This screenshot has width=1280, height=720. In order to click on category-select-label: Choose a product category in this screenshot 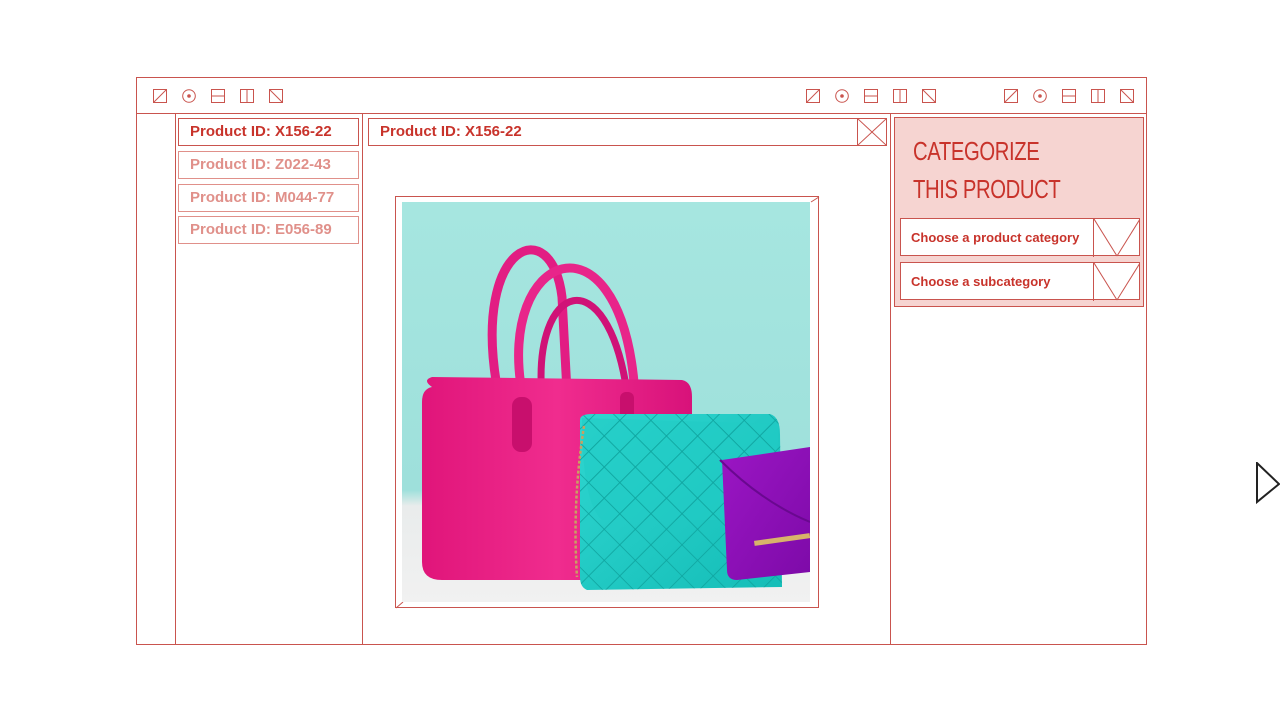, I will do `click(995, 237)`.